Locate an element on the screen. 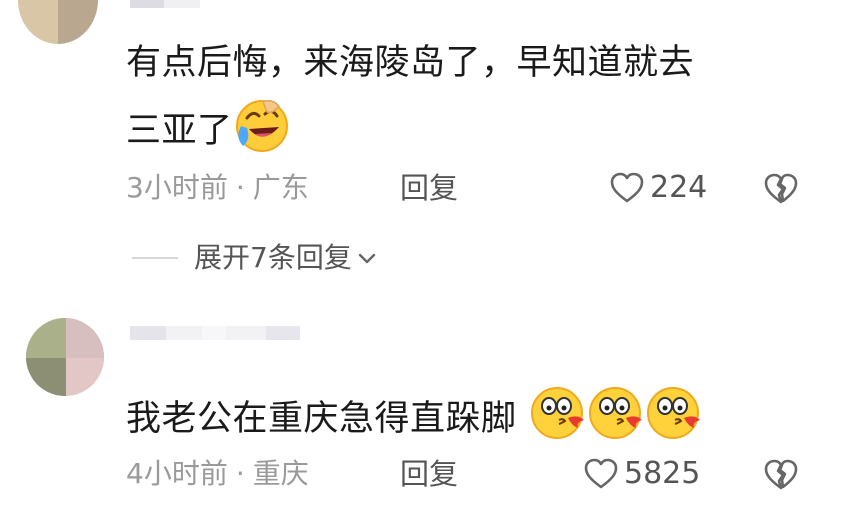  comment-text: 有点后悔，来海陵岛了，早知道就去 is located at coordinates (410, 63).